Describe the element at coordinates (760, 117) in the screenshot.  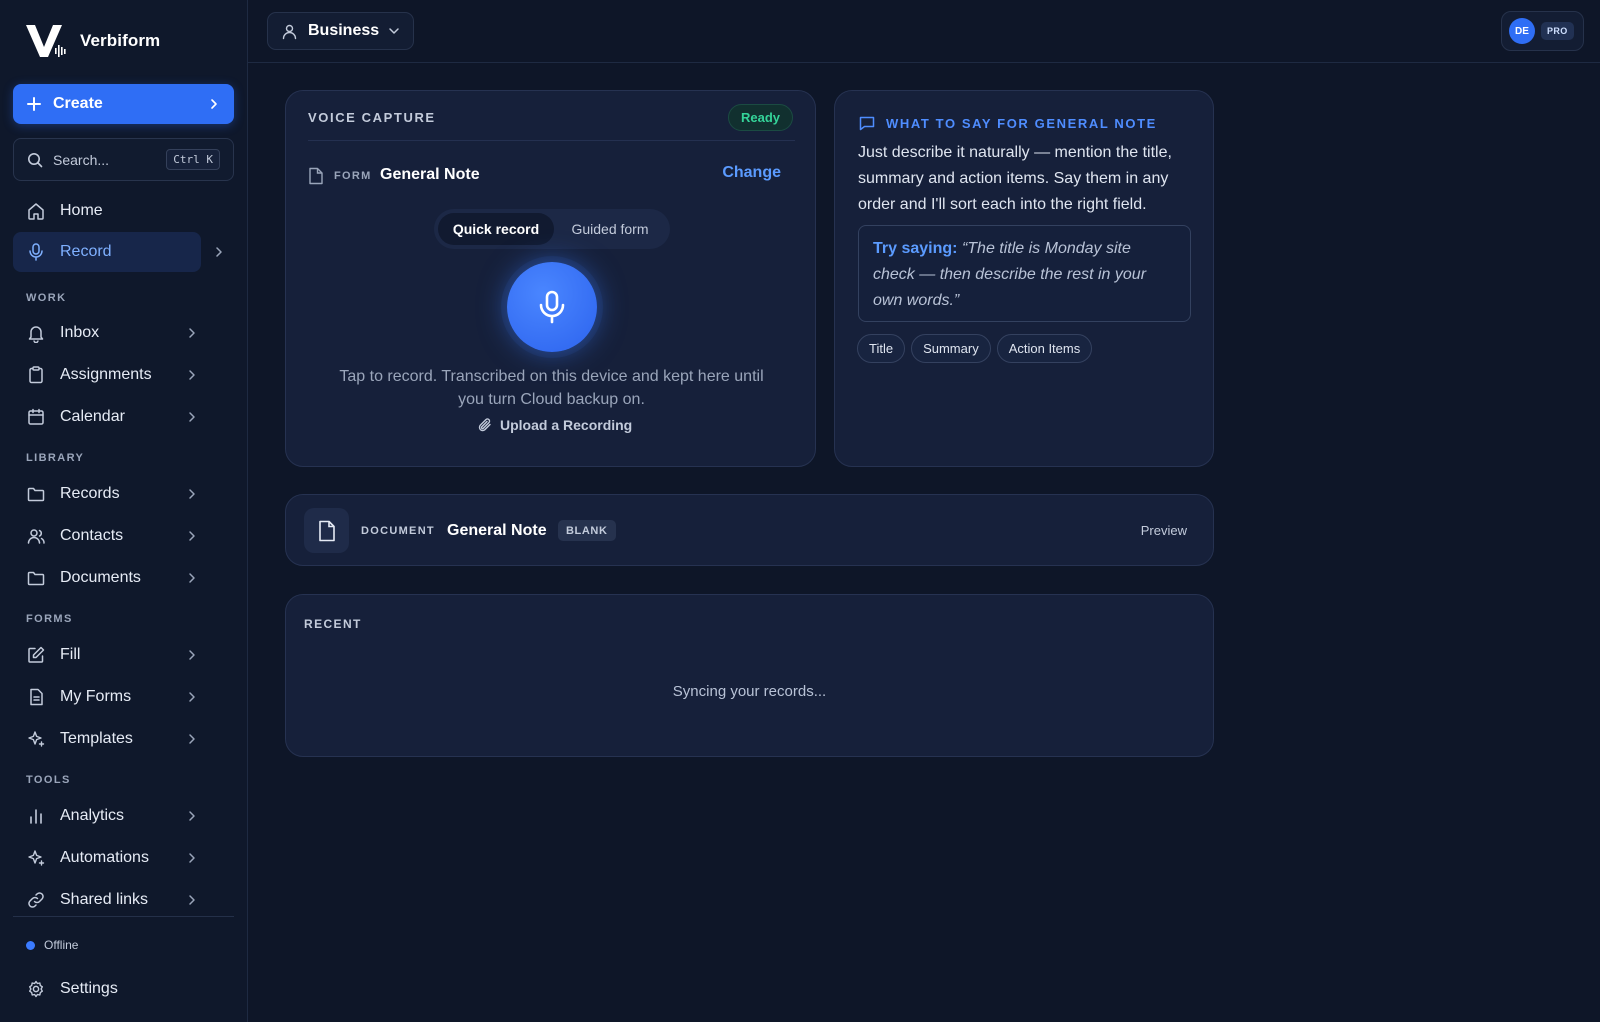
I see `status-badge: Ready` at that location.